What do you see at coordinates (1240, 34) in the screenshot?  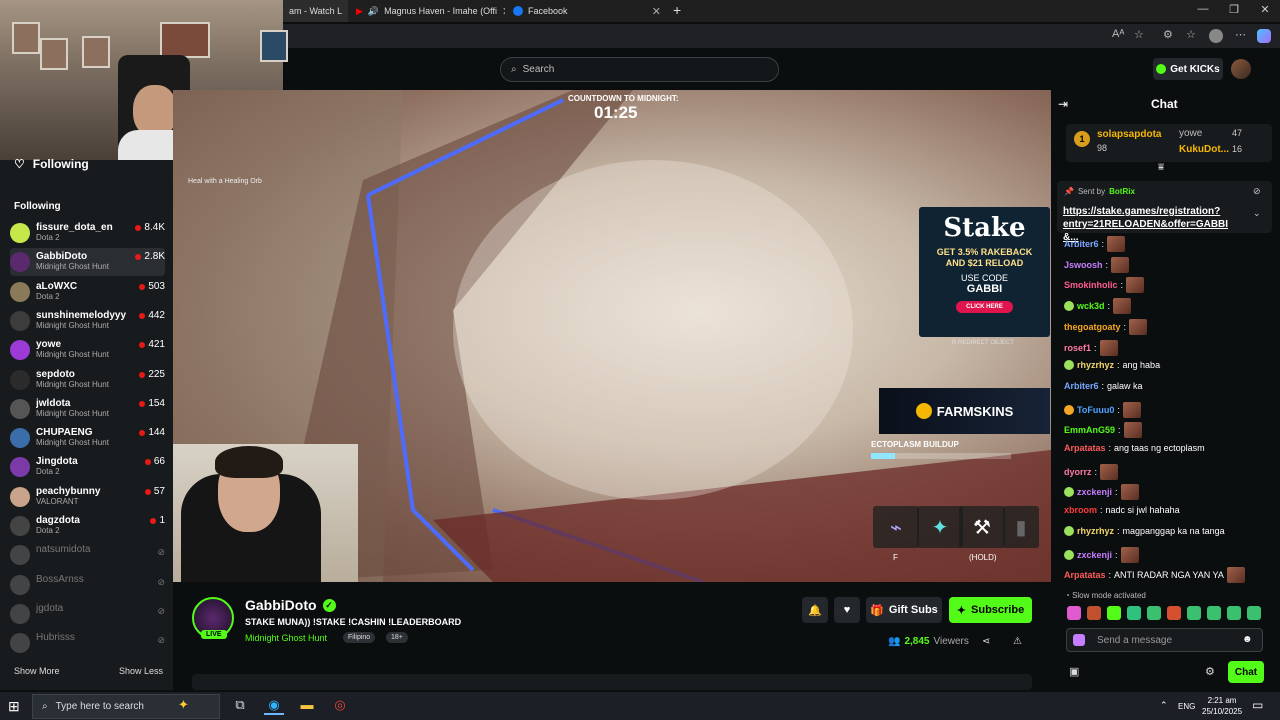 I see `menu-icon: ⋯` at bounding box center [1240, 34].